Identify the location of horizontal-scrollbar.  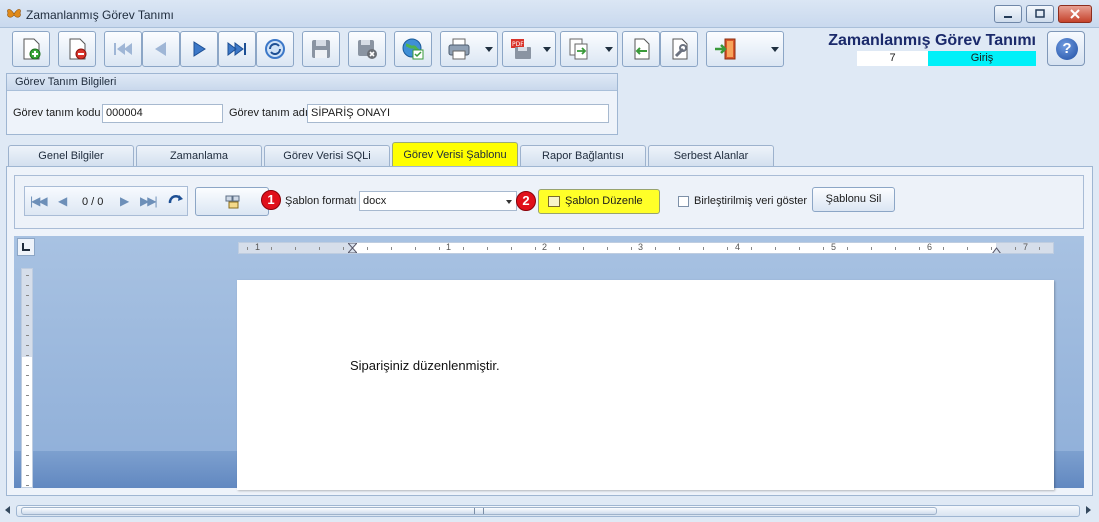
(549, 511).